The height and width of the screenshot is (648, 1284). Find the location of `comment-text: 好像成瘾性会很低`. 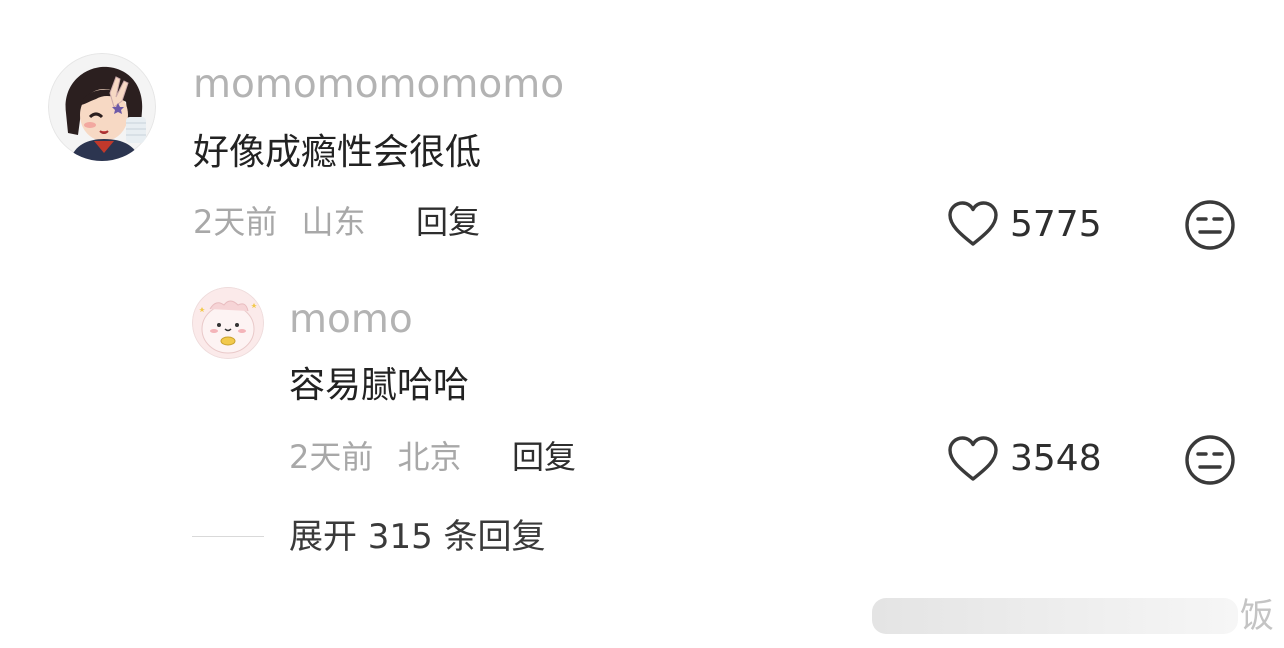

comment-text: 好像成瘾性会很低 is located at coordinates (337, 152).